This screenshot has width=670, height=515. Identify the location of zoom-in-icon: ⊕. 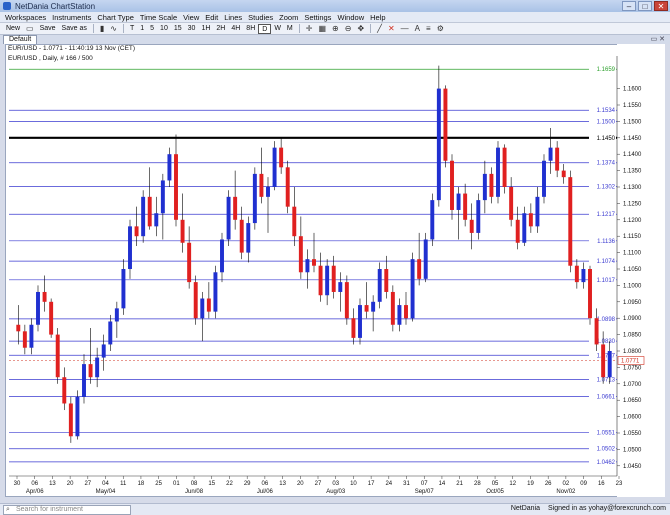
(335, 28).